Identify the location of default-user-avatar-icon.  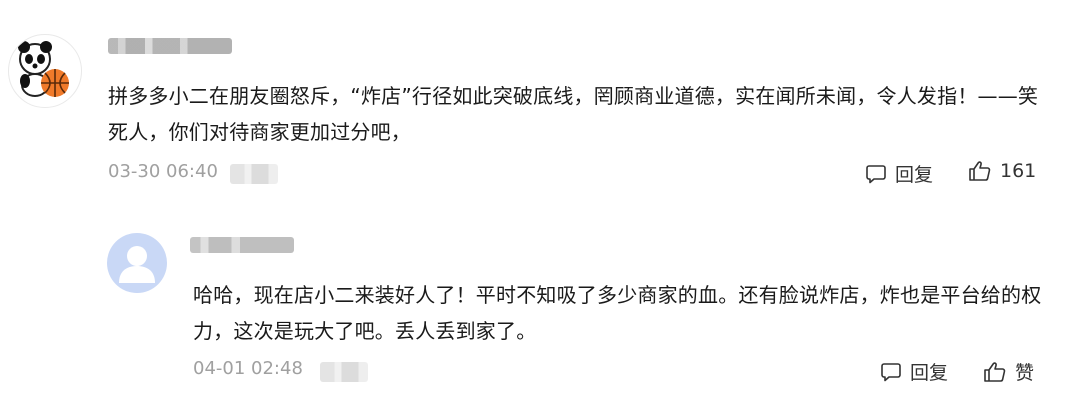
(137, 264).